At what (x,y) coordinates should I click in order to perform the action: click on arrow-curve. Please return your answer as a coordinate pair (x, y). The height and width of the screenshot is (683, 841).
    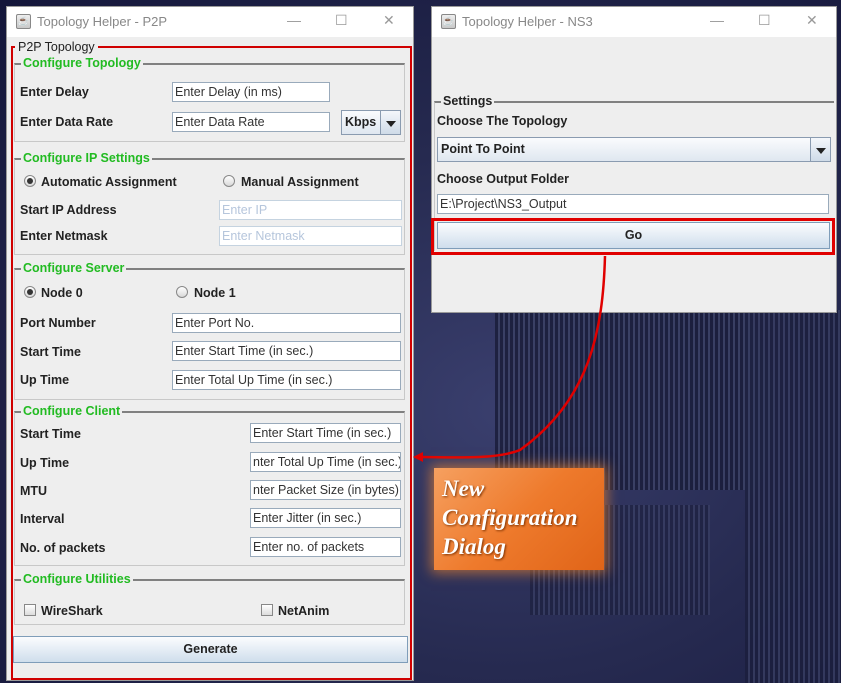
    Looking at the image, I should click on (513, 357).